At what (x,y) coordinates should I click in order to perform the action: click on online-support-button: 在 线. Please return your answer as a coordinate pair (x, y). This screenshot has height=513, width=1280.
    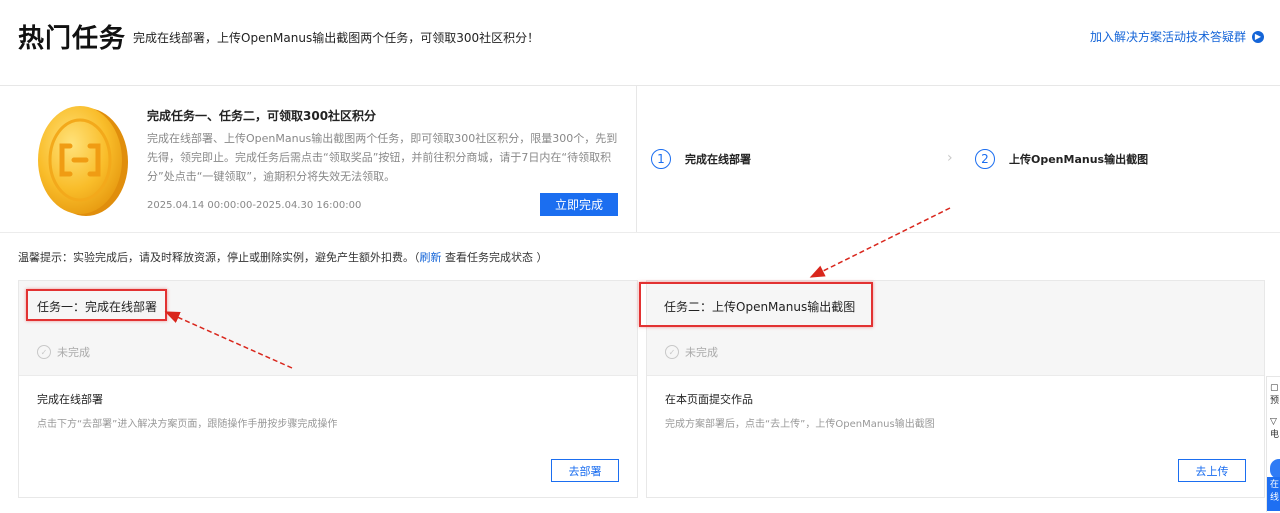
    Looking at the image, I should click on (1273, 494).